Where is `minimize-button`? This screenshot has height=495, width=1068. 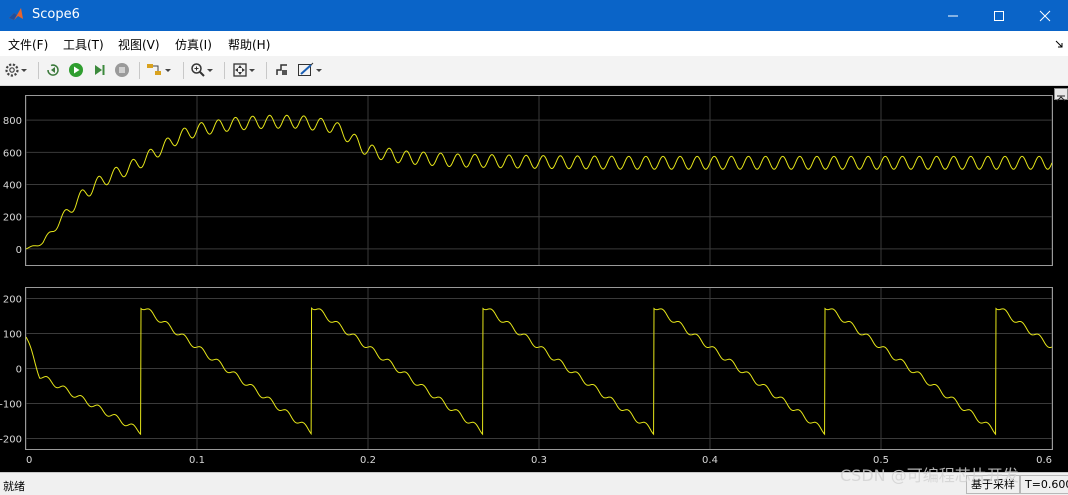 minimize-button is located at coordinates (953, 15).